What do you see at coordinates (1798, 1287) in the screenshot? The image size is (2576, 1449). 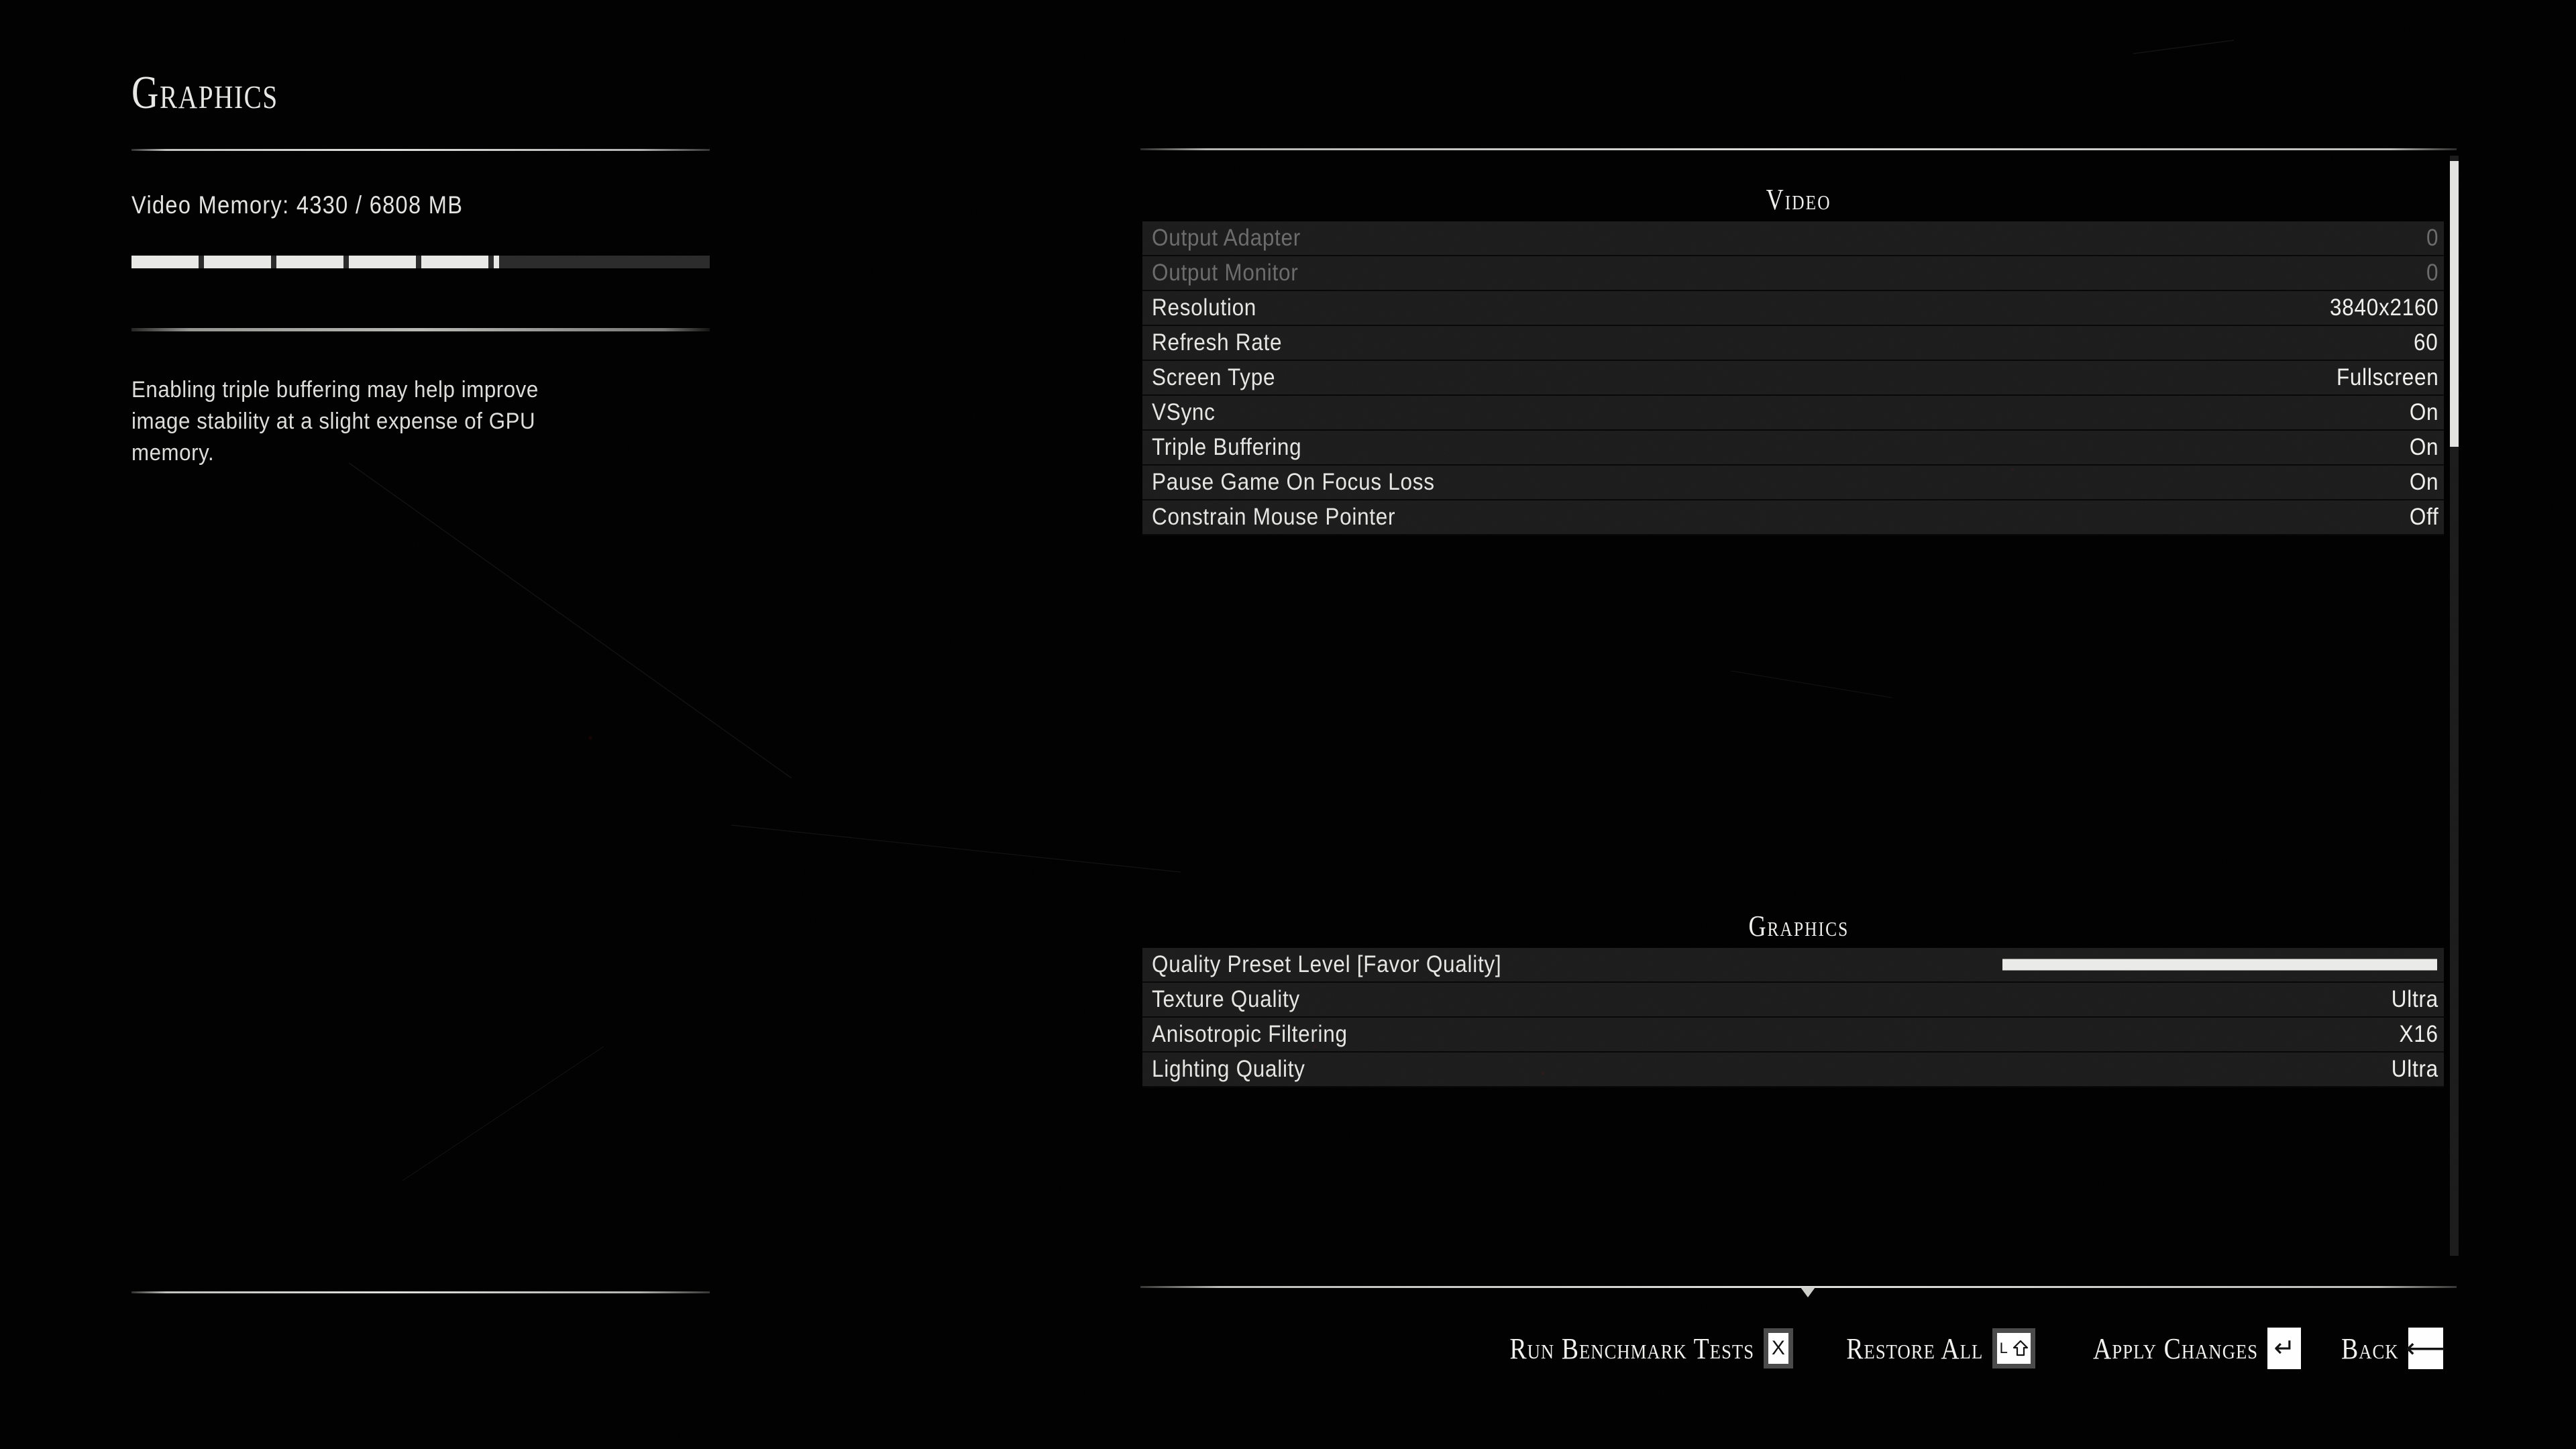 I see `bottom-divider` at bounding box center [1798, 1287].